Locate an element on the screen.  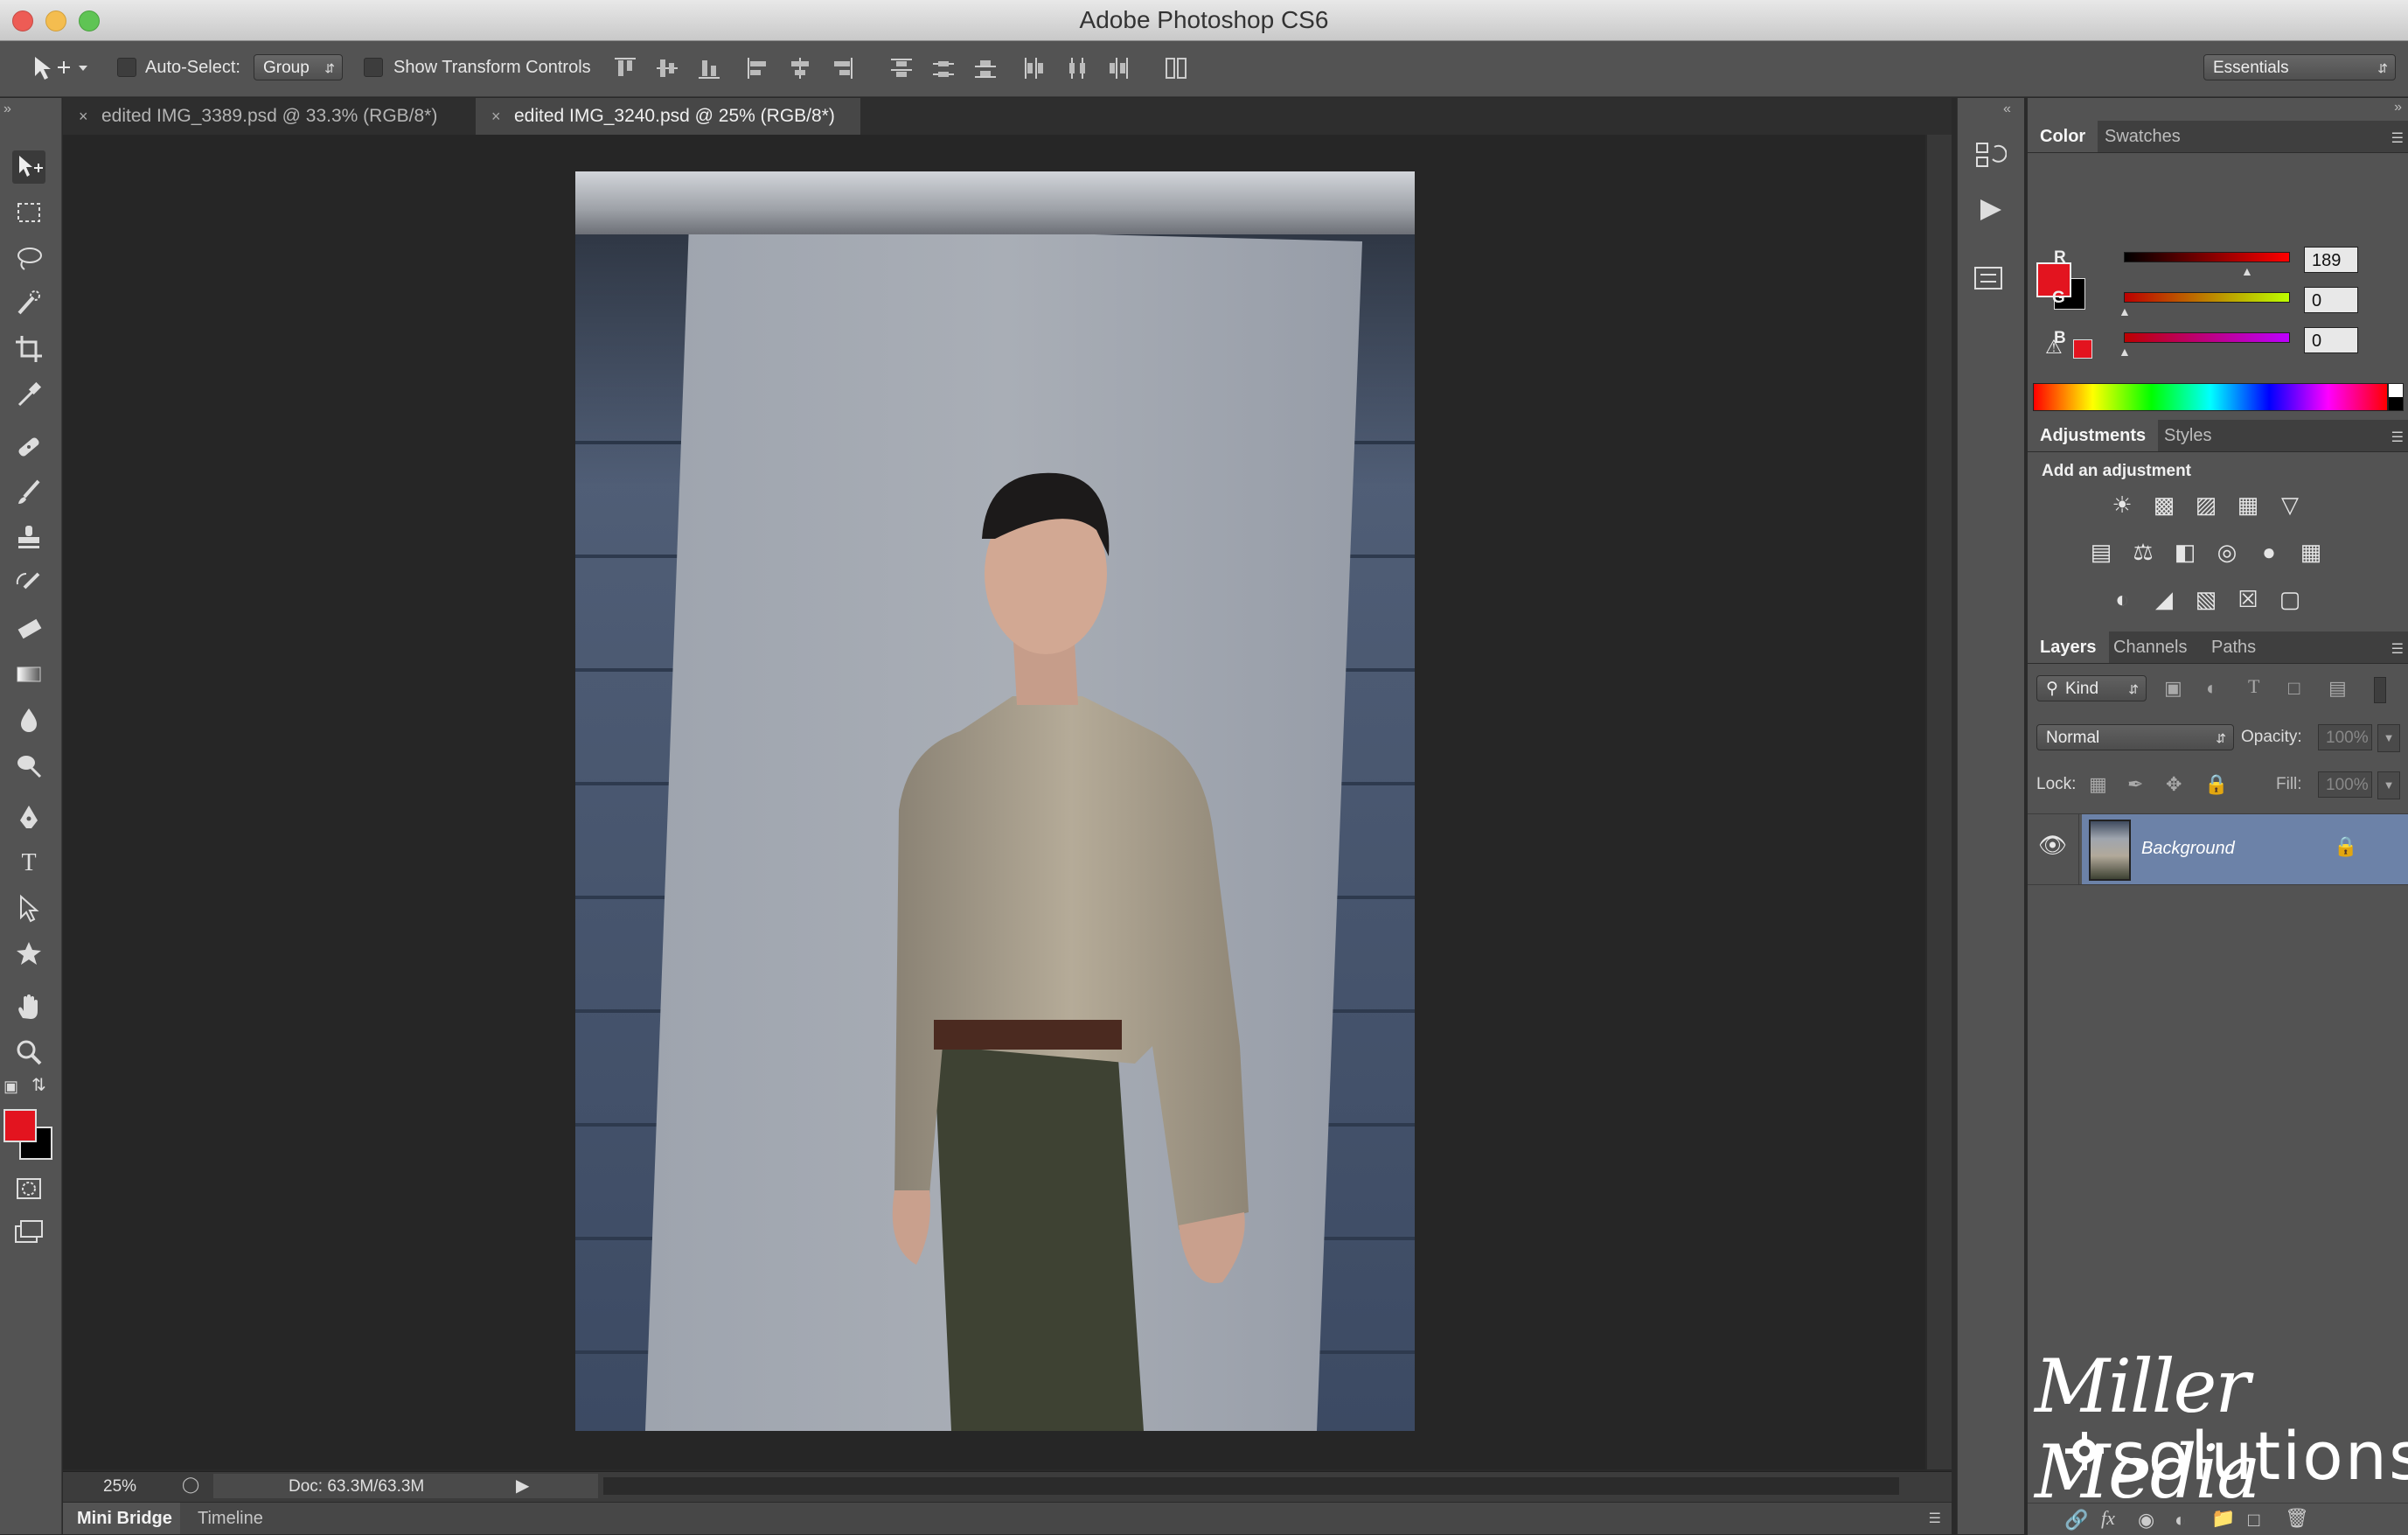
filter-adjustment-icon: ◐ is located at coordinates (2211, 688).